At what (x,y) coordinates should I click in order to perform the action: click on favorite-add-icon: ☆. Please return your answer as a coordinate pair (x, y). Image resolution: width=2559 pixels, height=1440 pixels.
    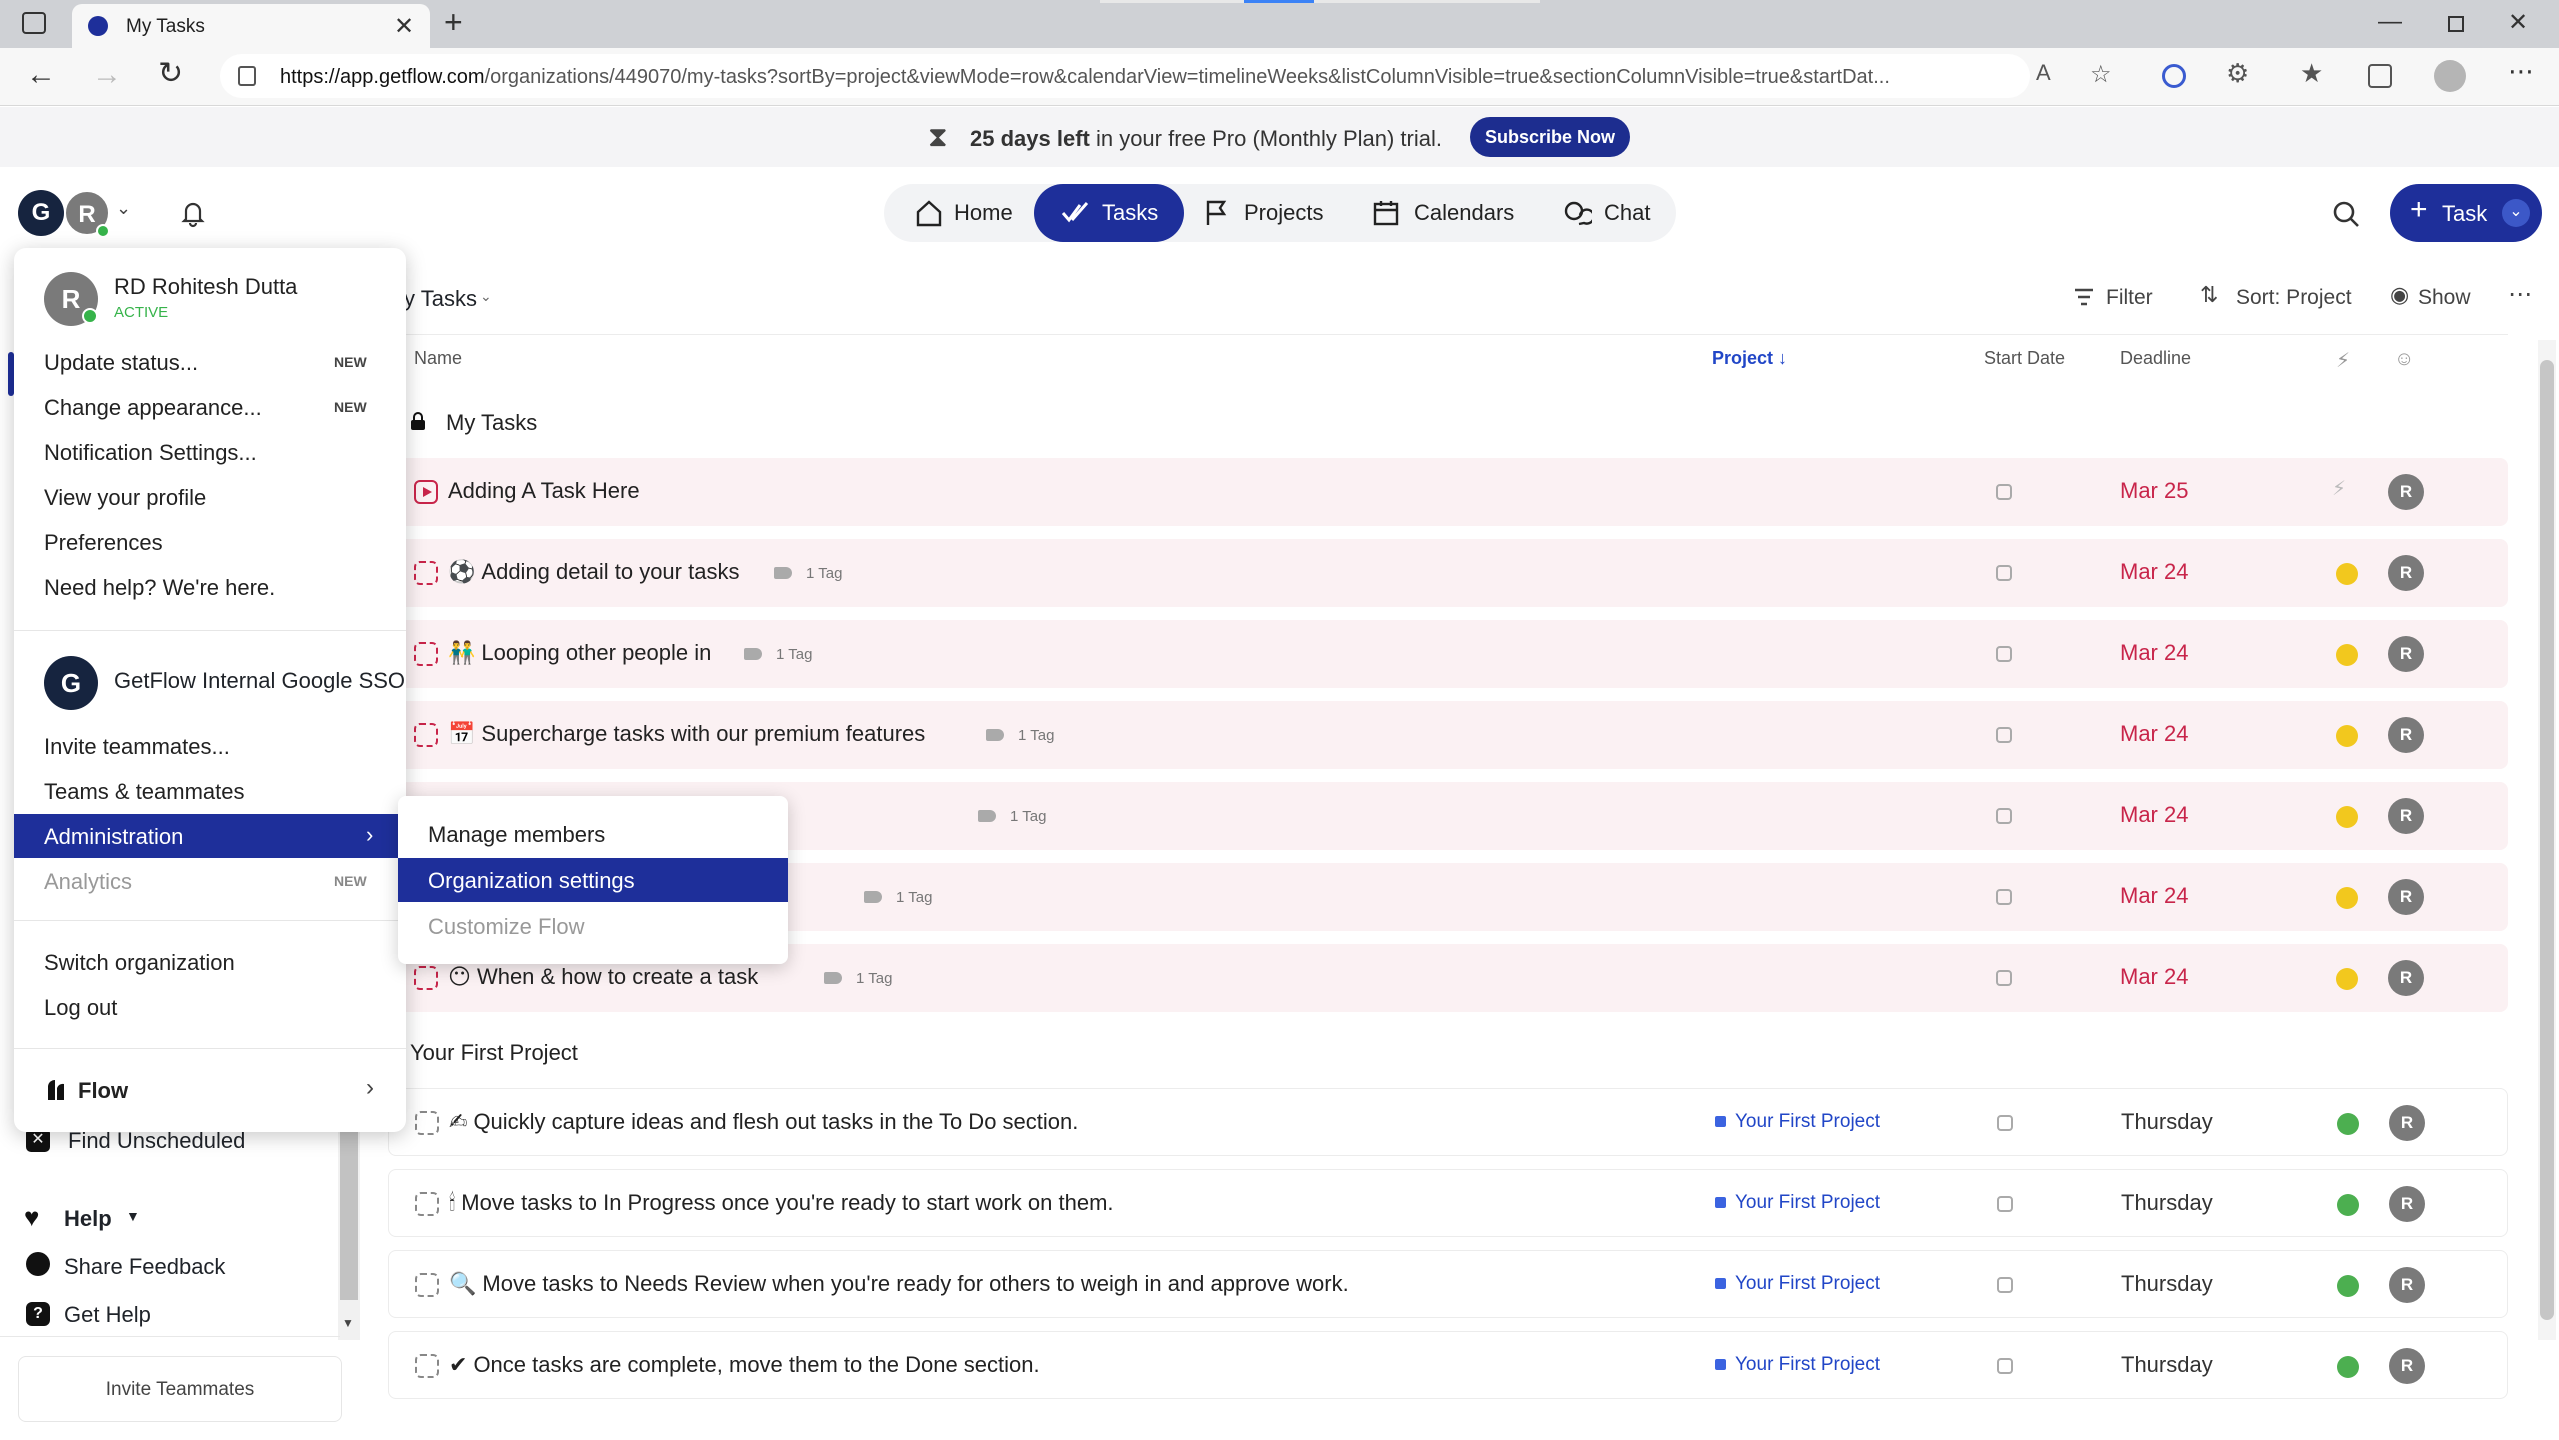
    Looking at the image, I should click on (2101, 74).